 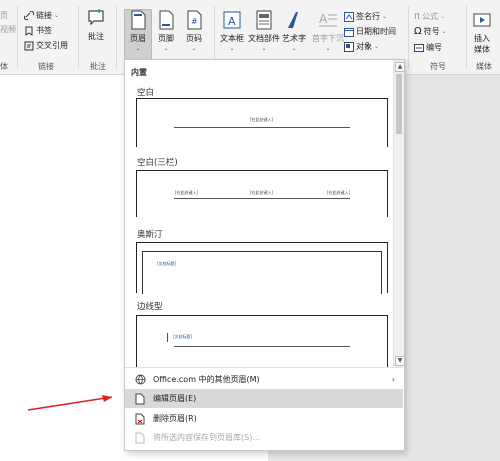 I want to click on sideline-bar, so click(x=167, y=337).